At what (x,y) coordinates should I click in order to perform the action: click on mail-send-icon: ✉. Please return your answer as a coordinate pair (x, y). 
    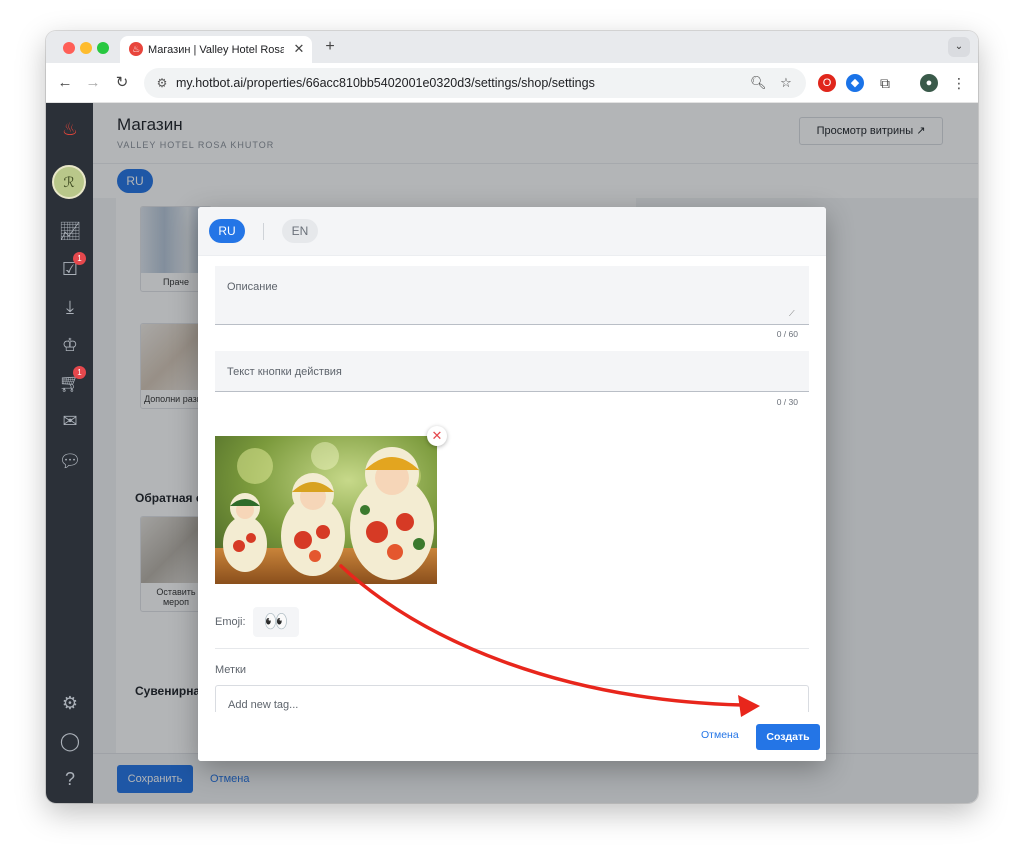
    Looking at the image, I should click on (70, 421).